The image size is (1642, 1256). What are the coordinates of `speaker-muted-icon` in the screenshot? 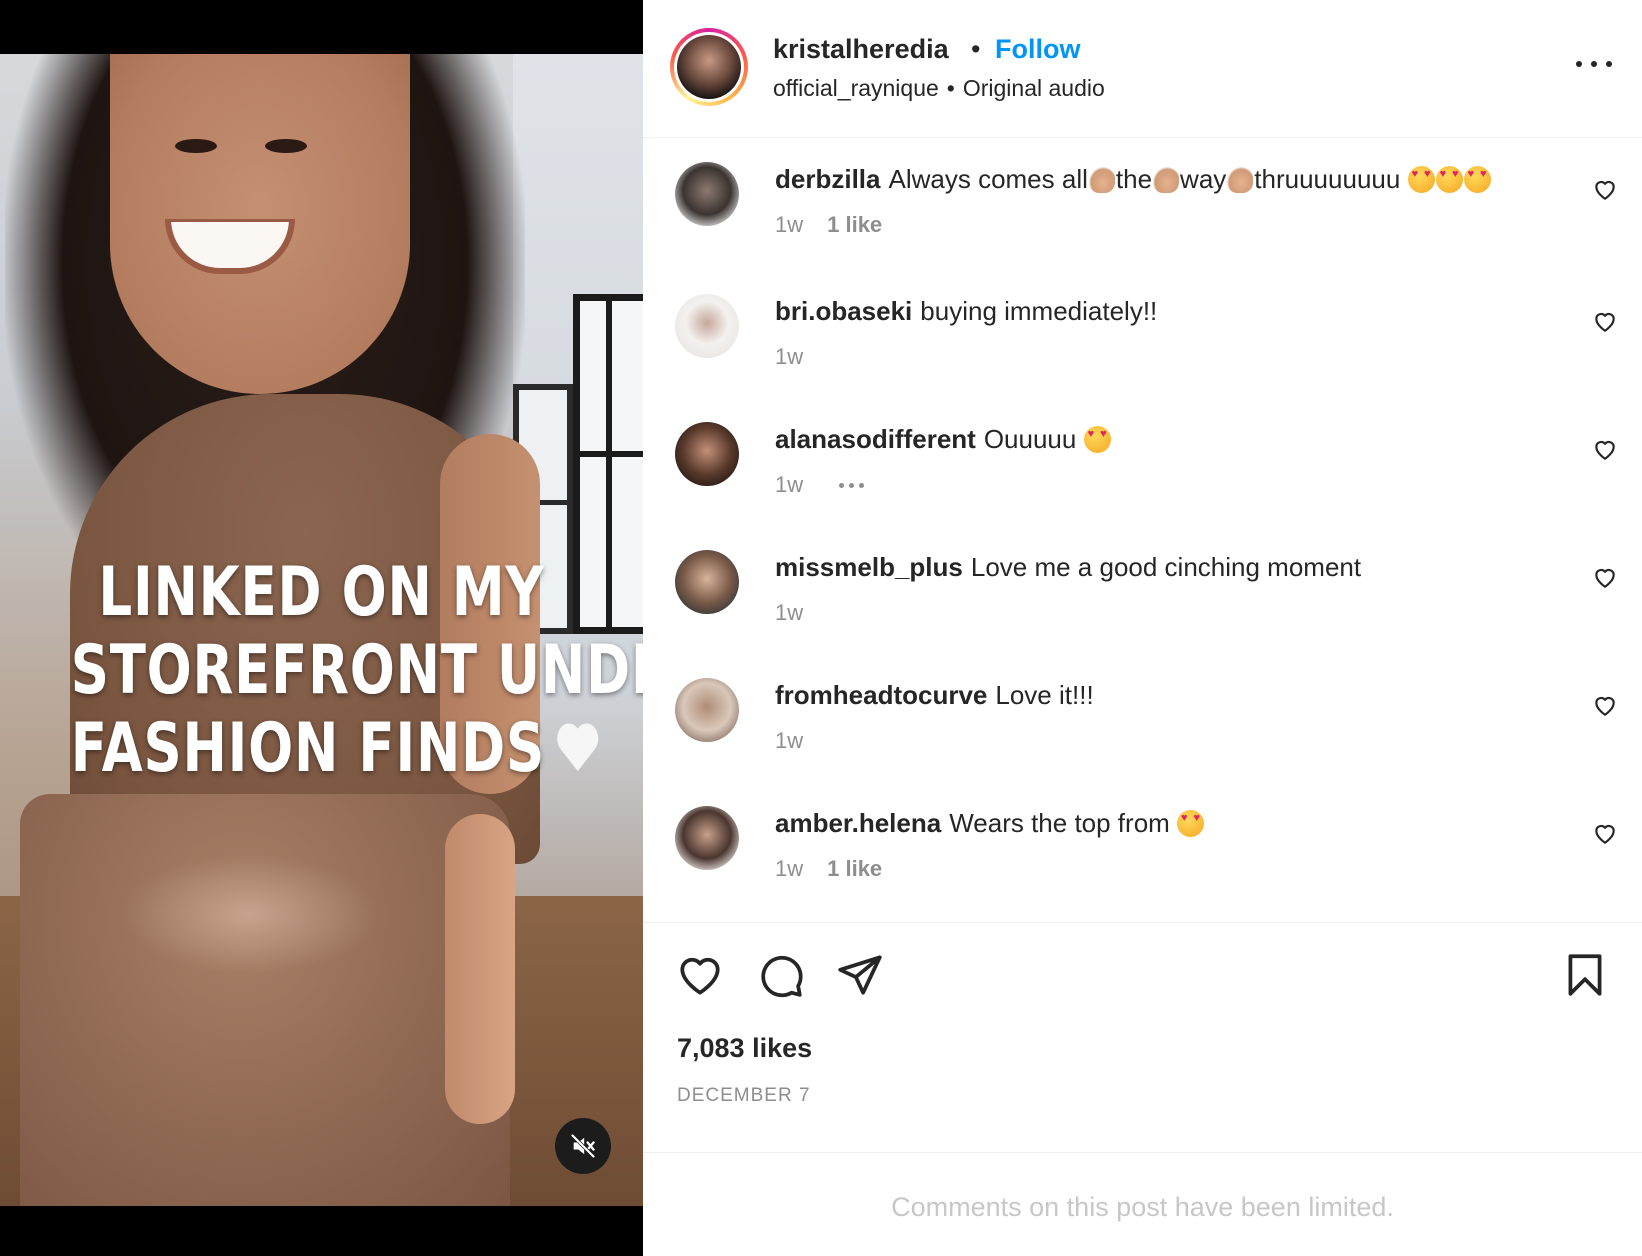 It's located at (583, 1146).